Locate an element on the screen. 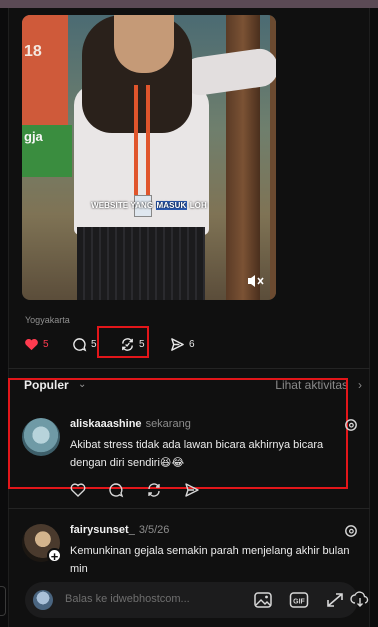  repost-icon is located at coordinates (154, 490).